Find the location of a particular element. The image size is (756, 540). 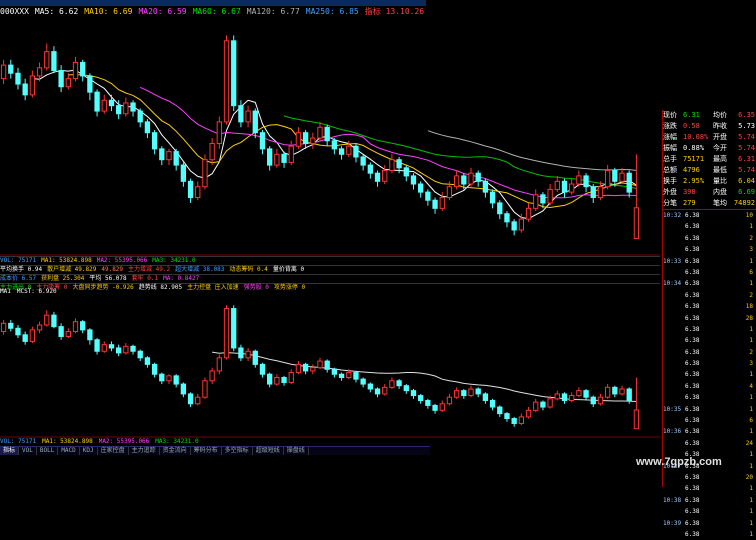

indicator-tab: KDJ is located at coordinates (89, 451).